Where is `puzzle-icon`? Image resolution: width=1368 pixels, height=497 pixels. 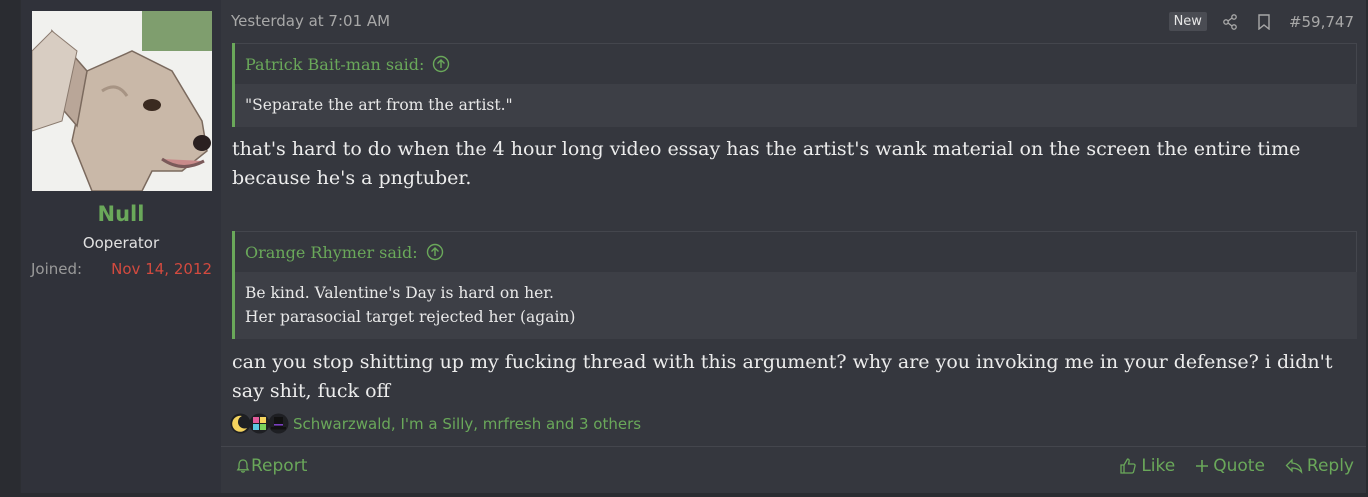 puzzle-icon is located at coordinates (259, 423).